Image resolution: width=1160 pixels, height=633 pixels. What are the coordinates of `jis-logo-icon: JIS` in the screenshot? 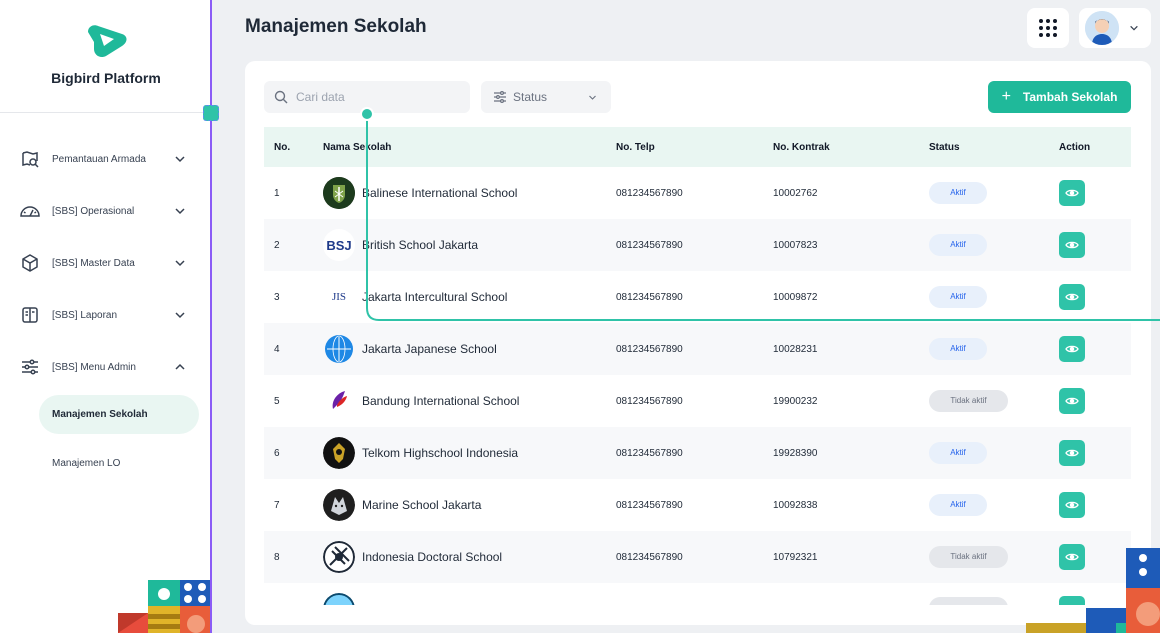 It's located at (339, 297).